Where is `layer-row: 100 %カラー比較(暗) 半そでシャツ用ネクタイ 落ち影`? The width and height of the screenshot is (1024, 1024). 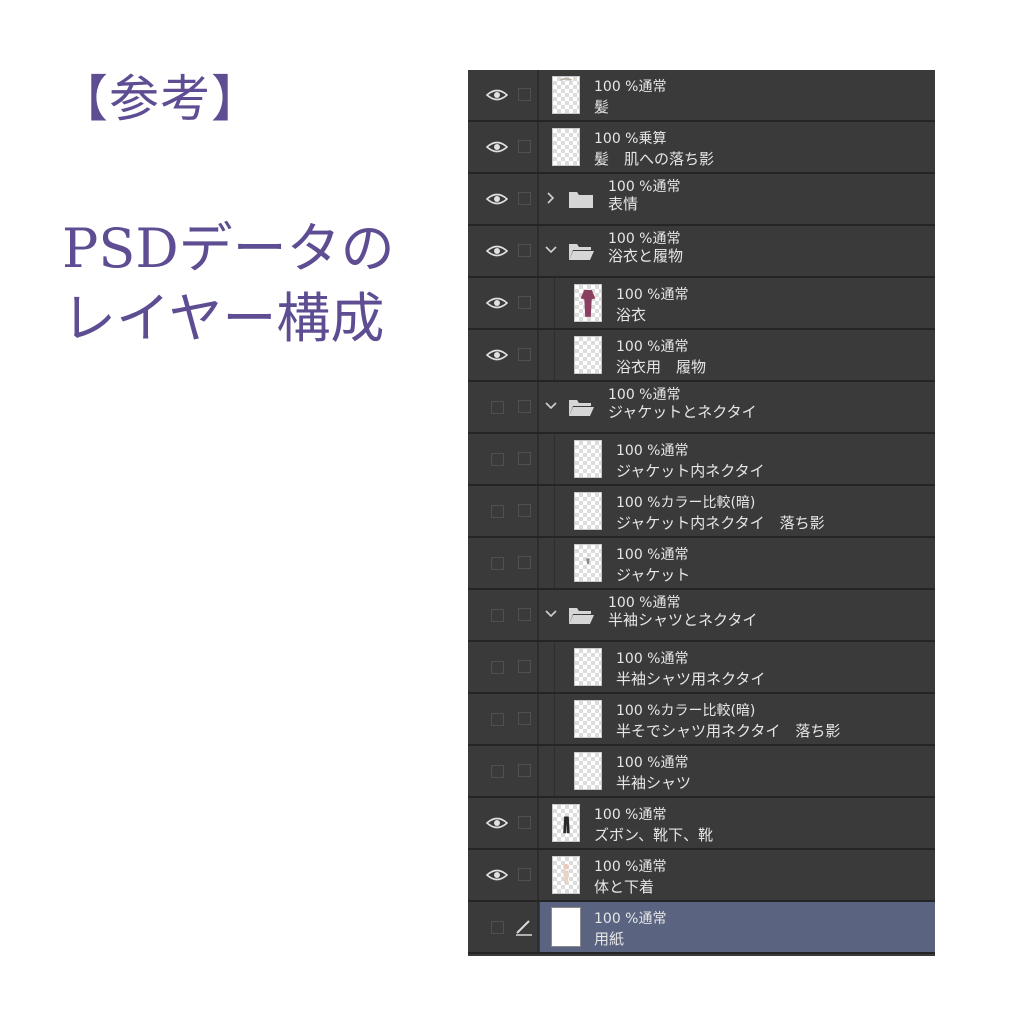
layer-row: 100 %カラー比較(暗) 半そでシャツ用ネクタイ 落ち影 is located at coordinates (701, 720).